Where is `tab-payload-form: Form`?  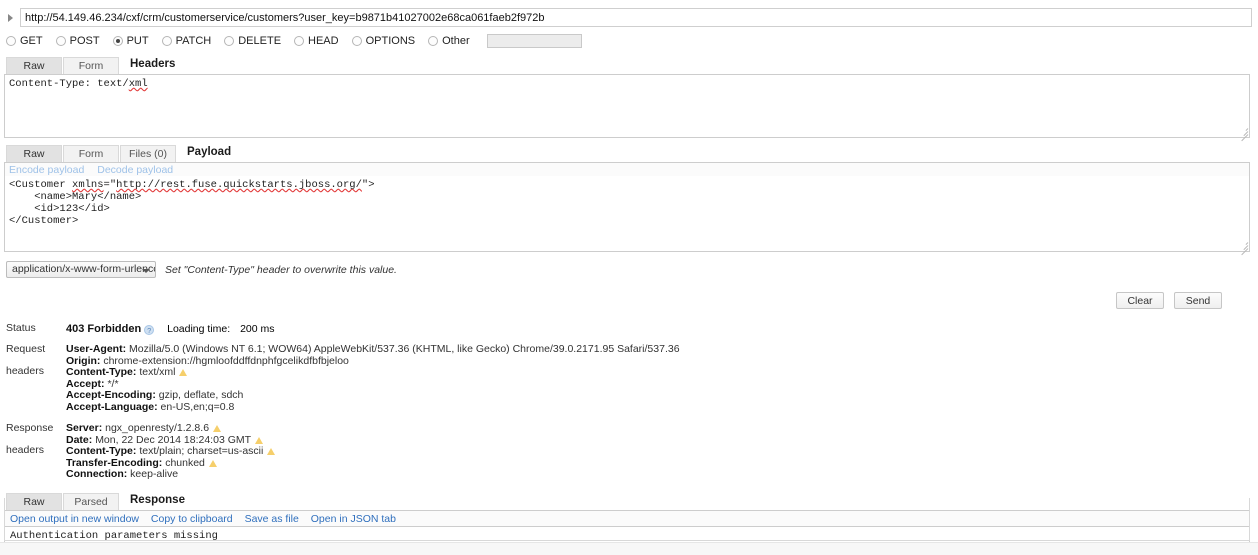 tab-payload-form: Form is located at coordinates (91, 153).